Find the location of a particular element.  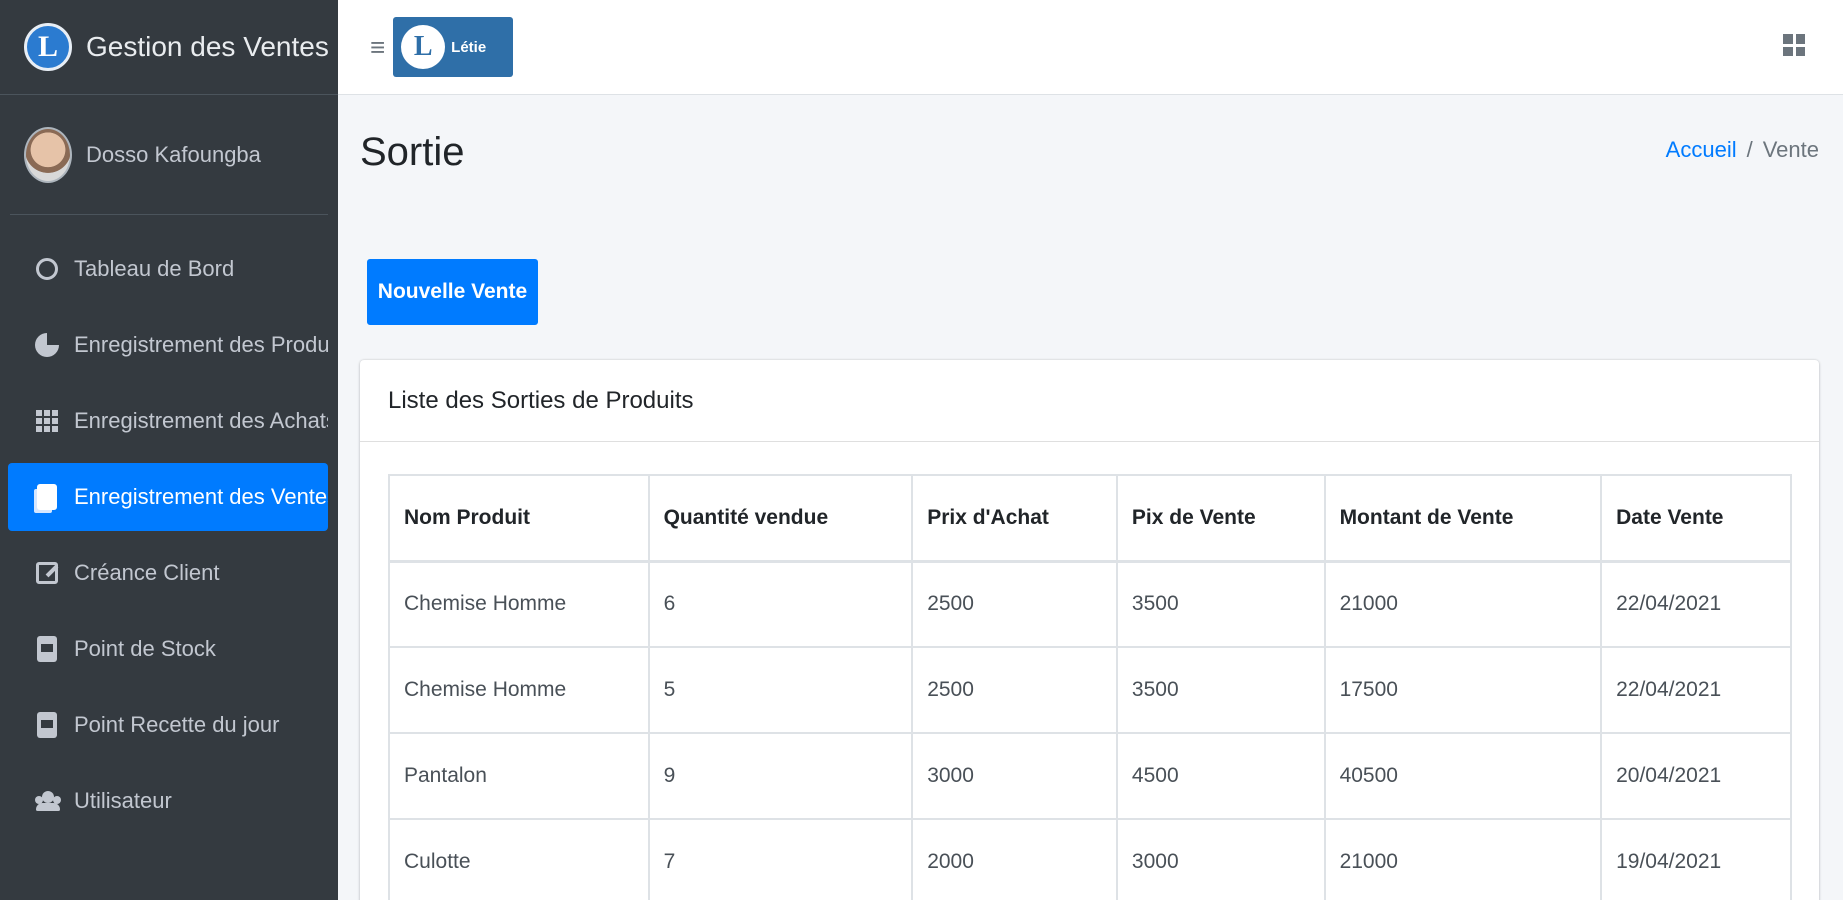

pie-chart-icon is located at coordinates (47, 345).